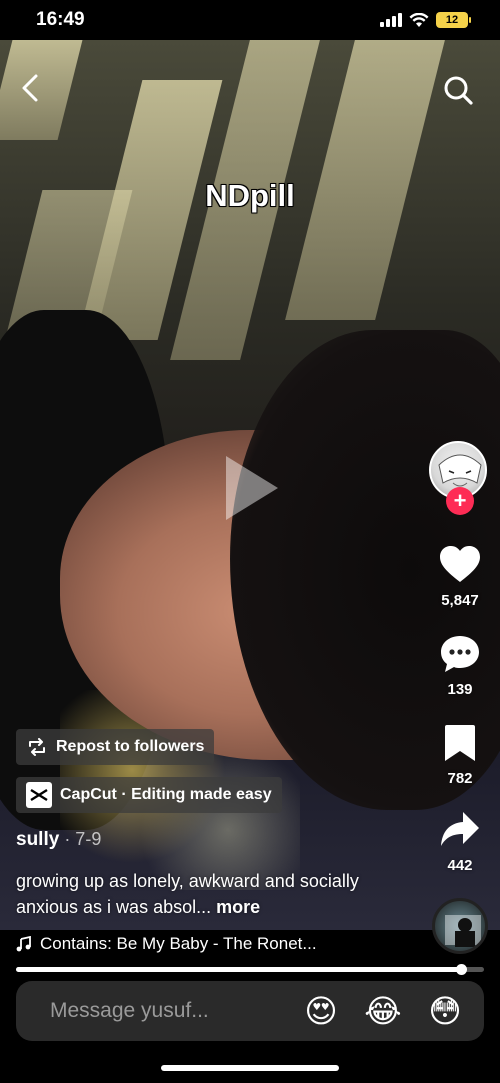  What do you see at coordinates (166, 794) in the screenshot?
I see `capcut-label: CapCut · Editing made easy` at bounding box center [166, 794].